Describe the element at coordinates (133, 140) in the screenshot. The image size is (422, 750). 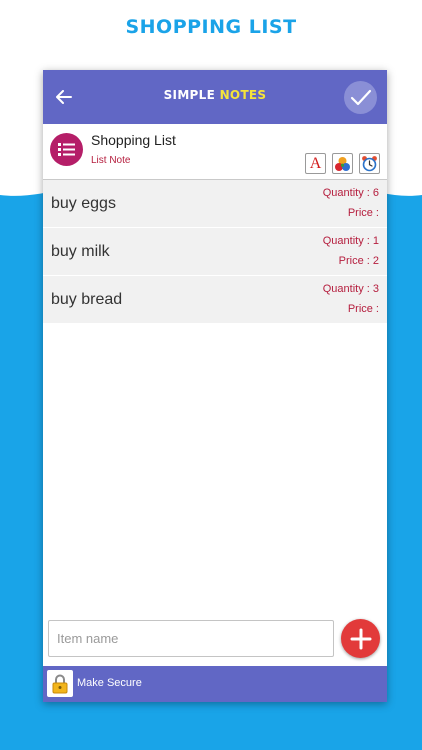
I see `note-title: Shopping List` at that location.